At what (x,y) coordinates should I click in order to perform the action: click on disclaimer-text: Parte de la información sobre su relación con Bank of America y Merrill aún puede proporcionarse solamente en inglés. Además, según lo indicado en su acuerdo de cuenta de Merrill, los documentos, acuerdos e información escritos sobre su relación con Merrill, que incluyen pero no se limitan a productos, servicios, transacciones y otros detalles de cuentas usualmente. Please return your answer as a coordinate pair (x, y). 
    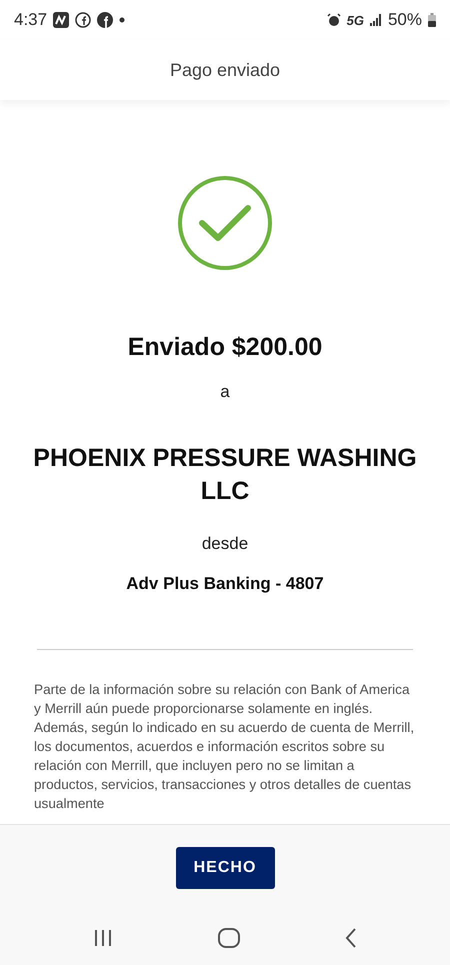
    Looking at the image, I should click on (225, 747).